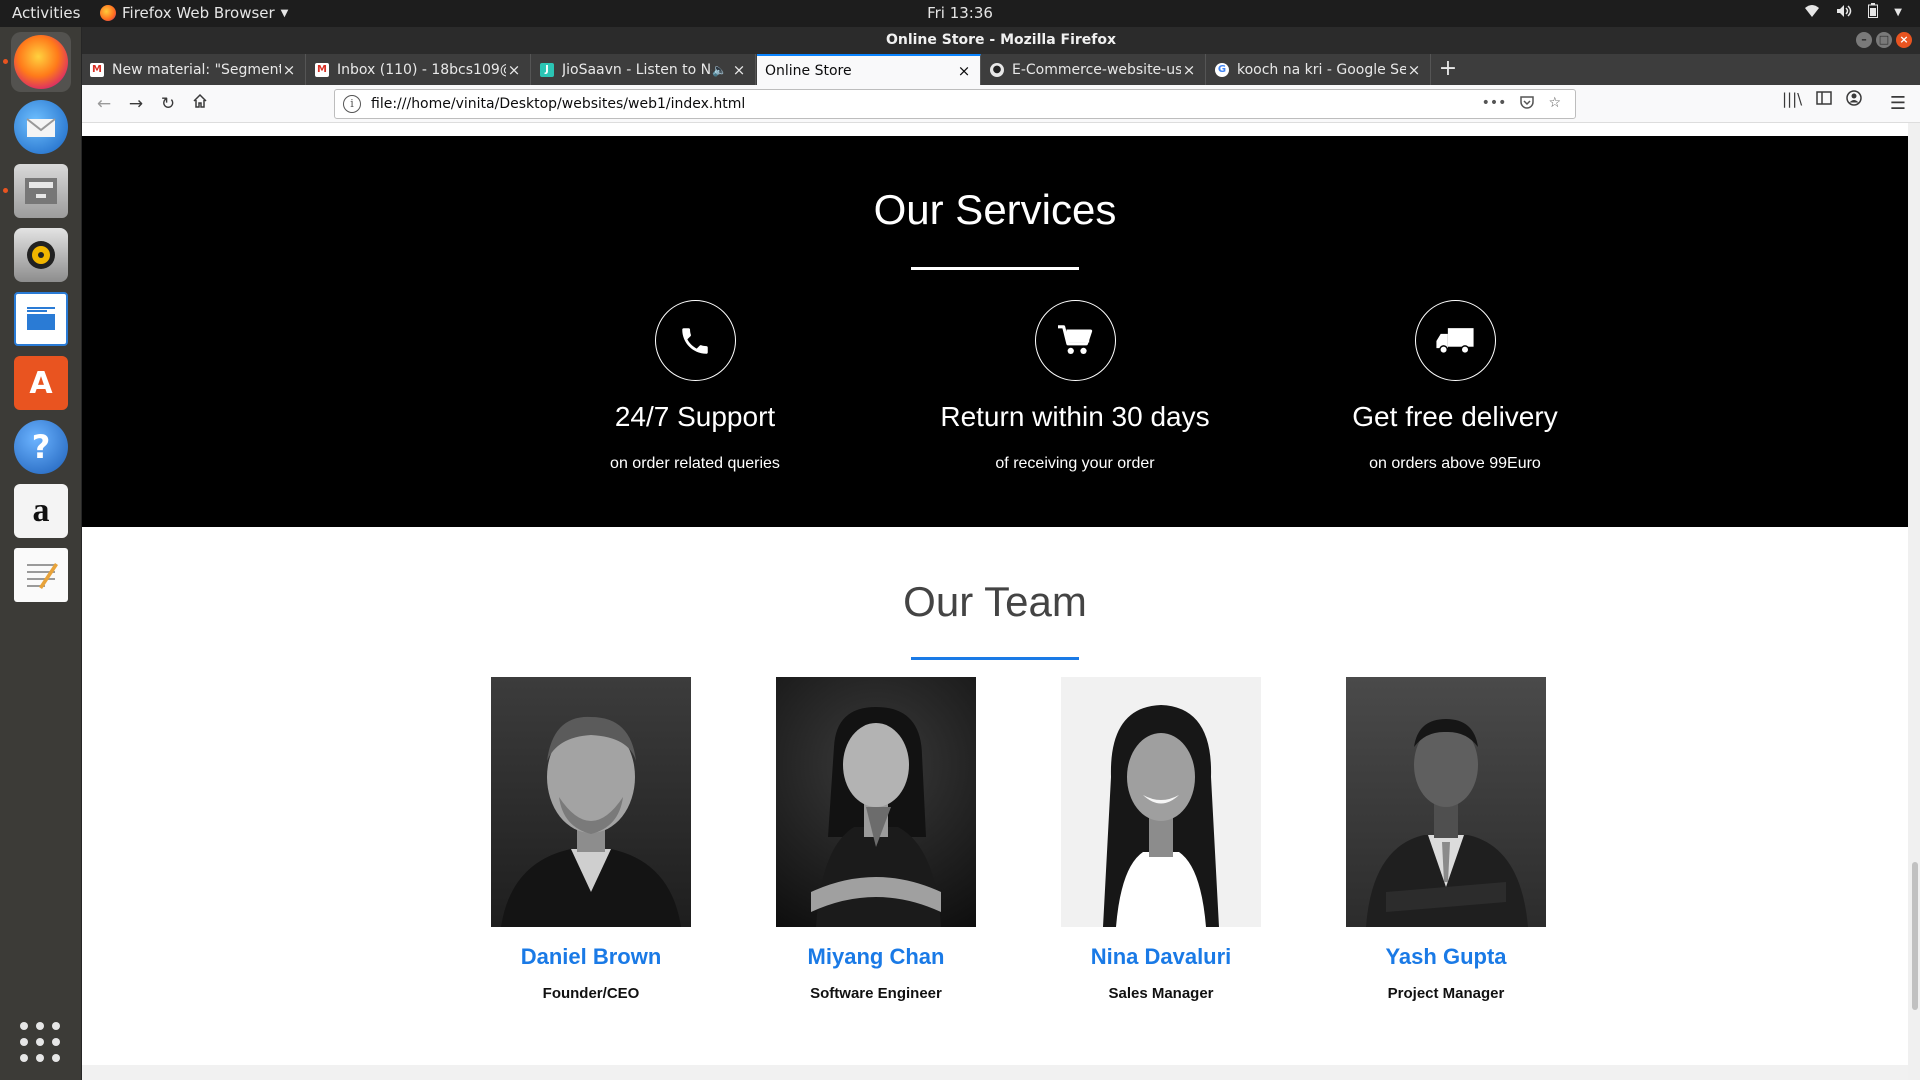 The image size is (1920, 1080). Describe the element at coordinates (1161, 839) in the screenshot. I see `team-member-nina: Nina Davaluri Sales Manager` at that location.